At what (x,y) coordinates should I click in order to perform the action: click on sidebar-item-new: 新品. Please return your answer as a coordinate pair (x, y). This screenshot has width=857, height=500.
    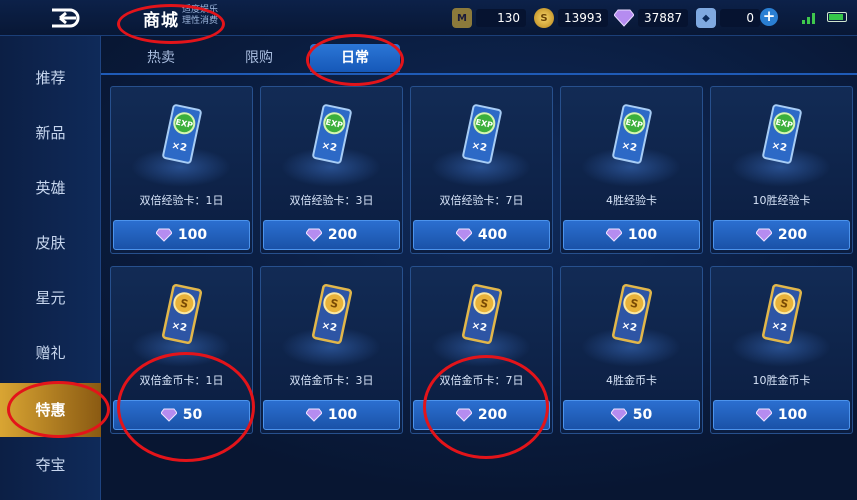
    Looking at the image, I should click on (50, 133).